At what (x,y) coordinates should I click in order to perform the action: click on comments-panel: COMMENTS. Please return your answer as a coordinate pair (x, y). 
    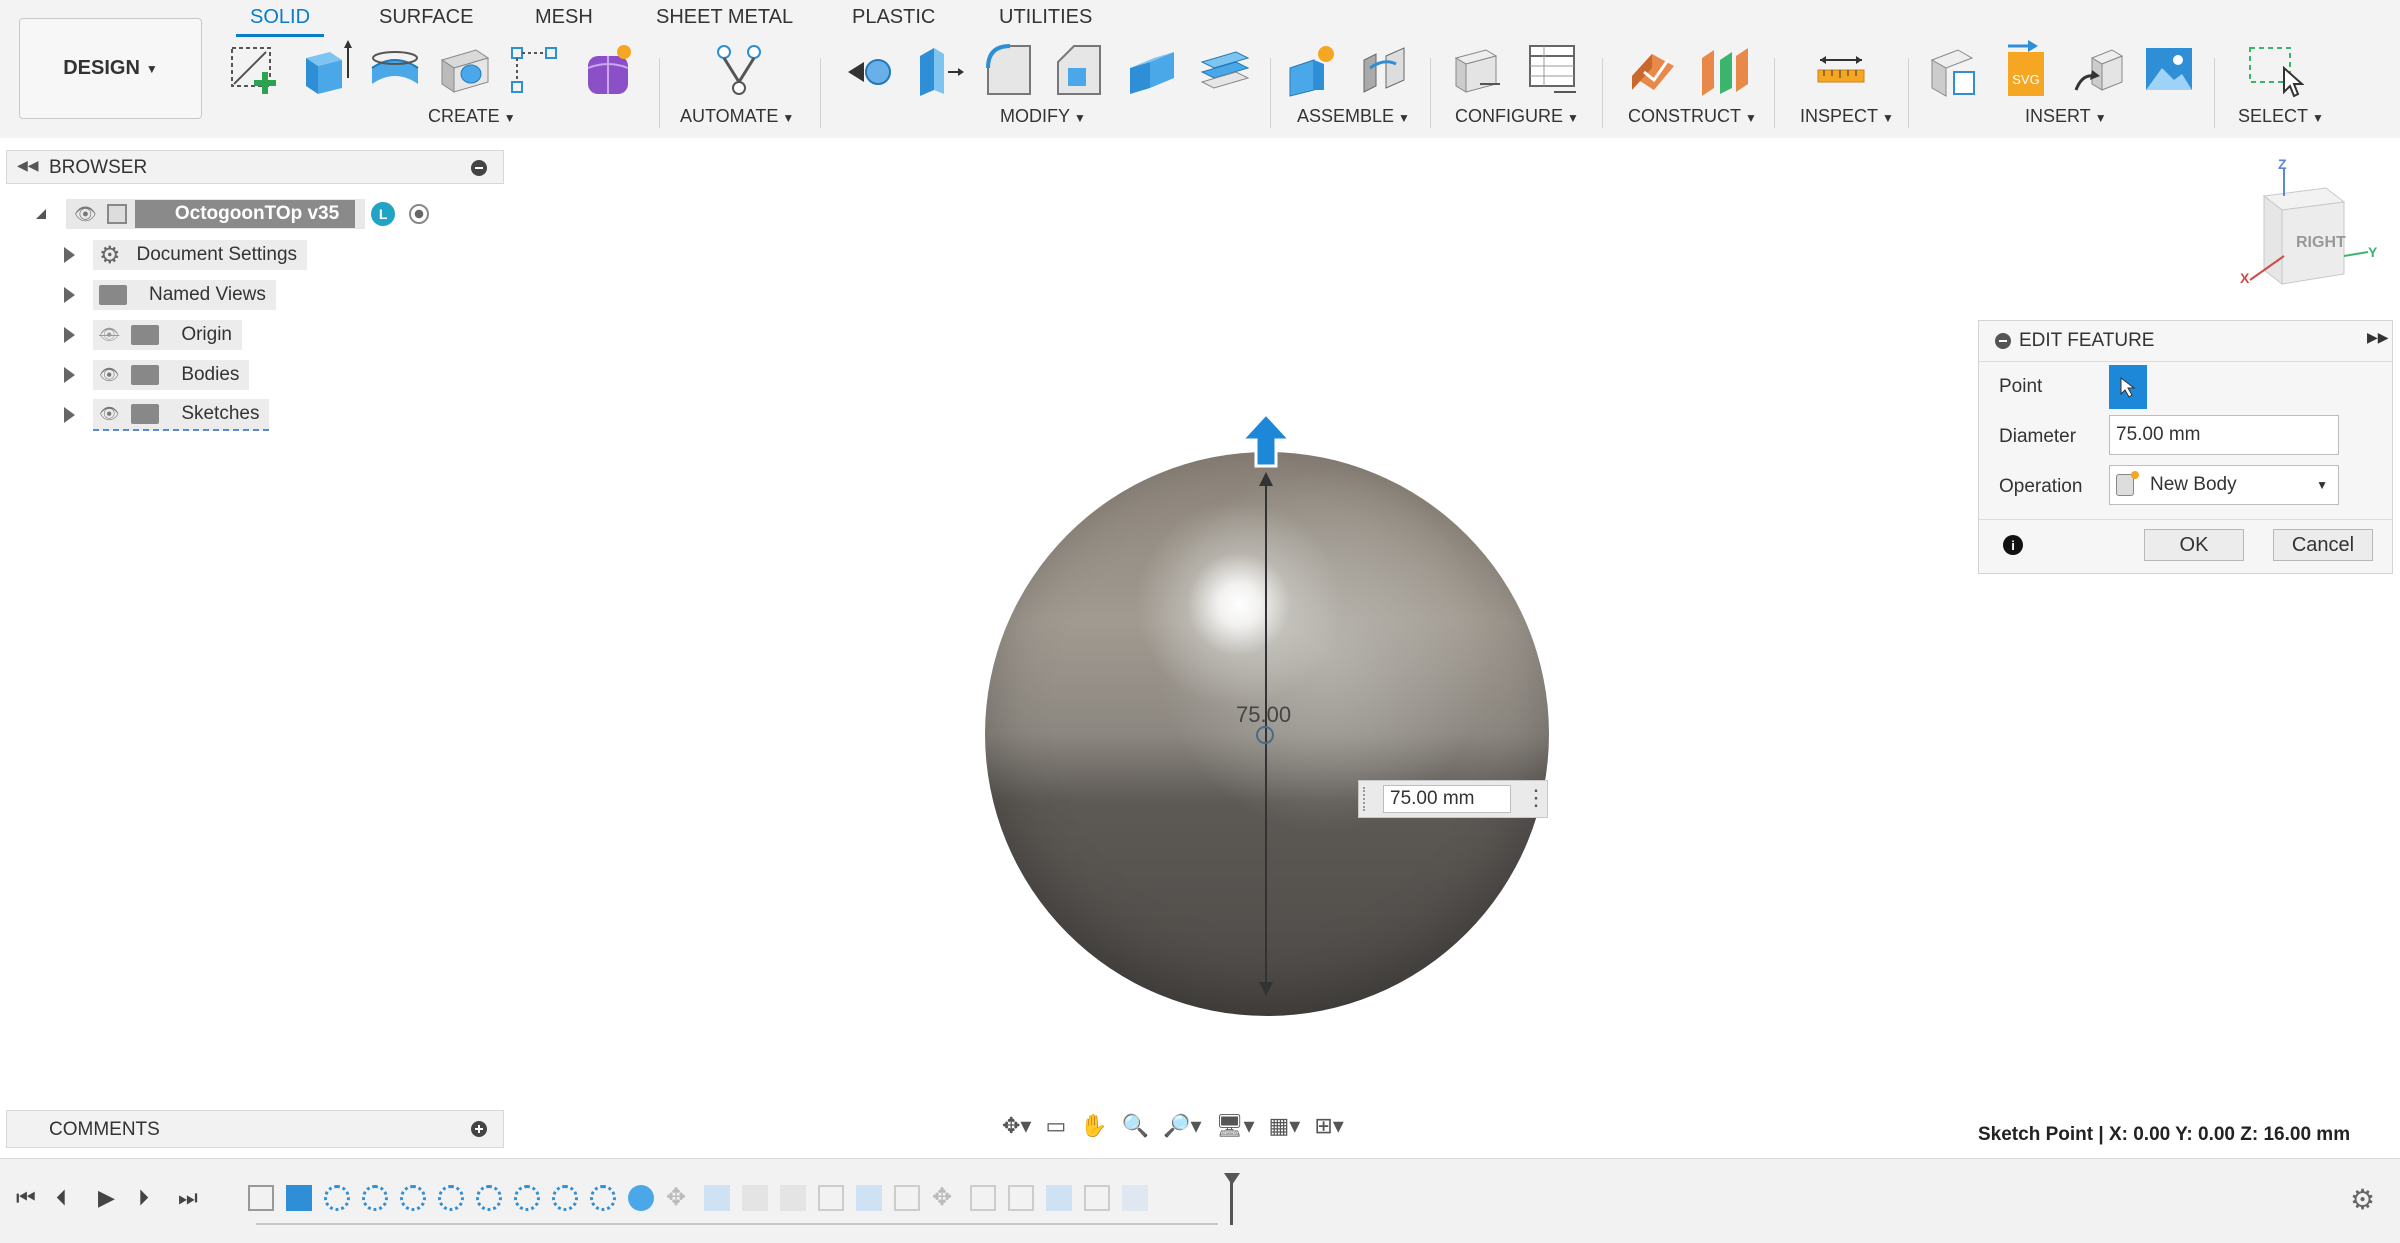
    Looking at the image, I should click on (255, 1129).